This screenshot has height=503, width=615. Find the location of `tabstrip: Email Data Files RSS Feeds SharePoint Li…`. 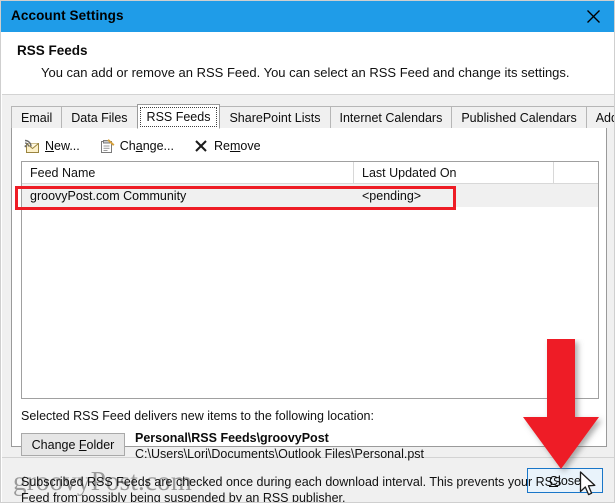

tabstrip: Email Data Files RSS Feeds SharePoint Li… is located at coordinates (312, 116).